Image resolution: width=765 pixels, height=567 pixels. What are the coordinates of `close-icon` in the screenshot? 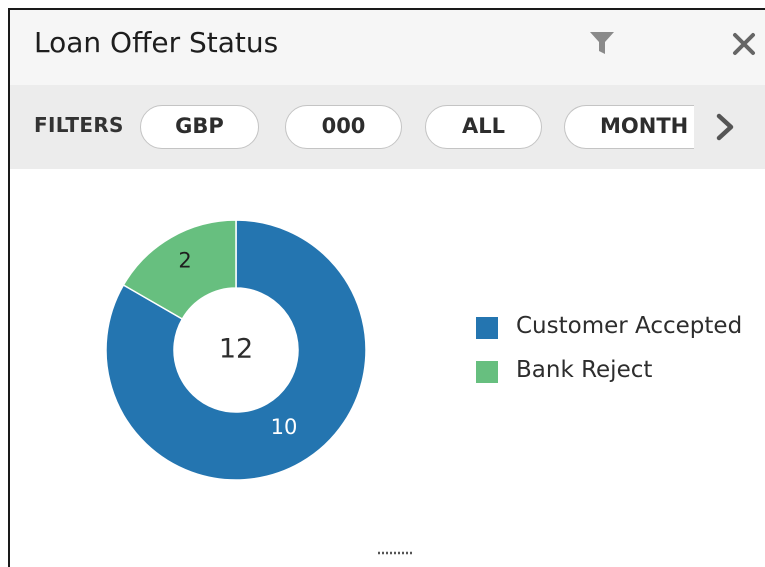 It's located at (744, 44).